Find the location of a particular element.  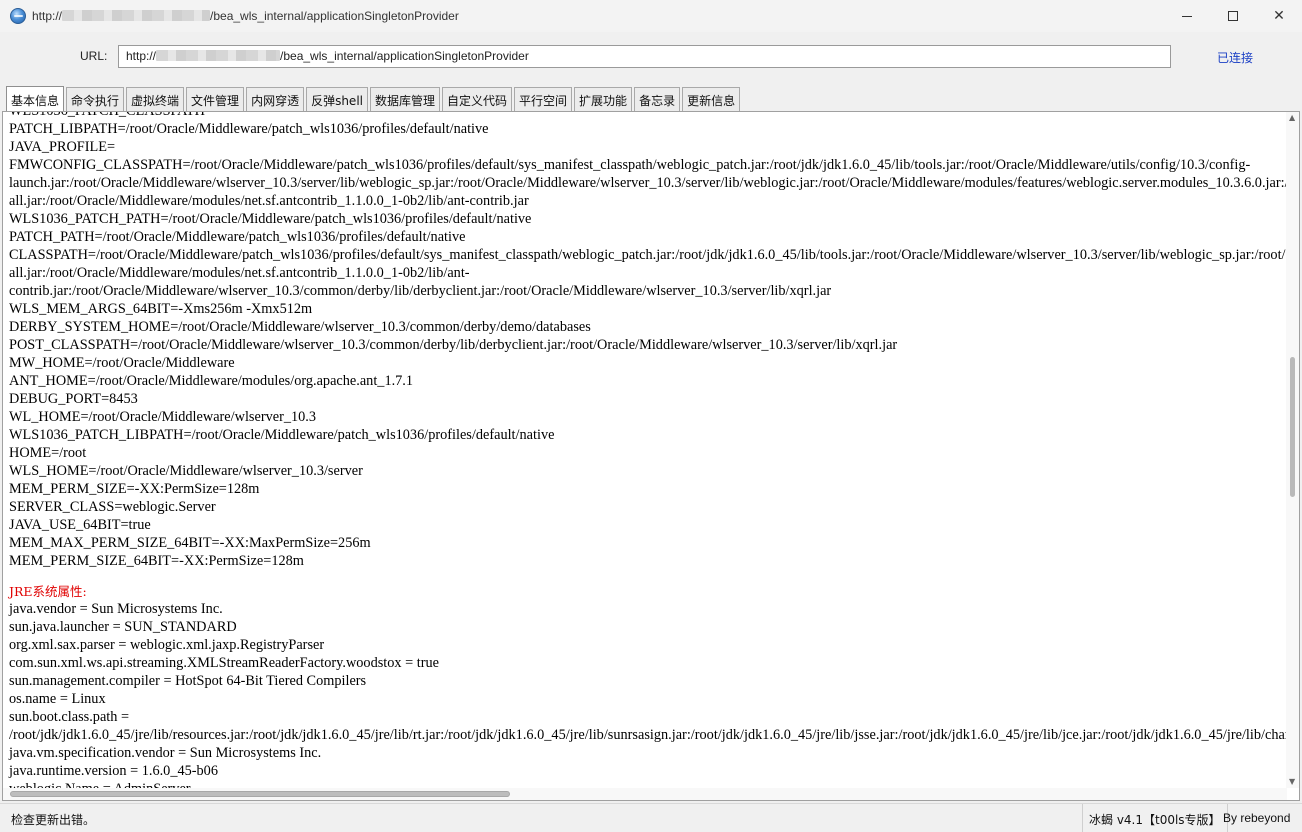

minimize-icon is located at coordinates (1187, 16).